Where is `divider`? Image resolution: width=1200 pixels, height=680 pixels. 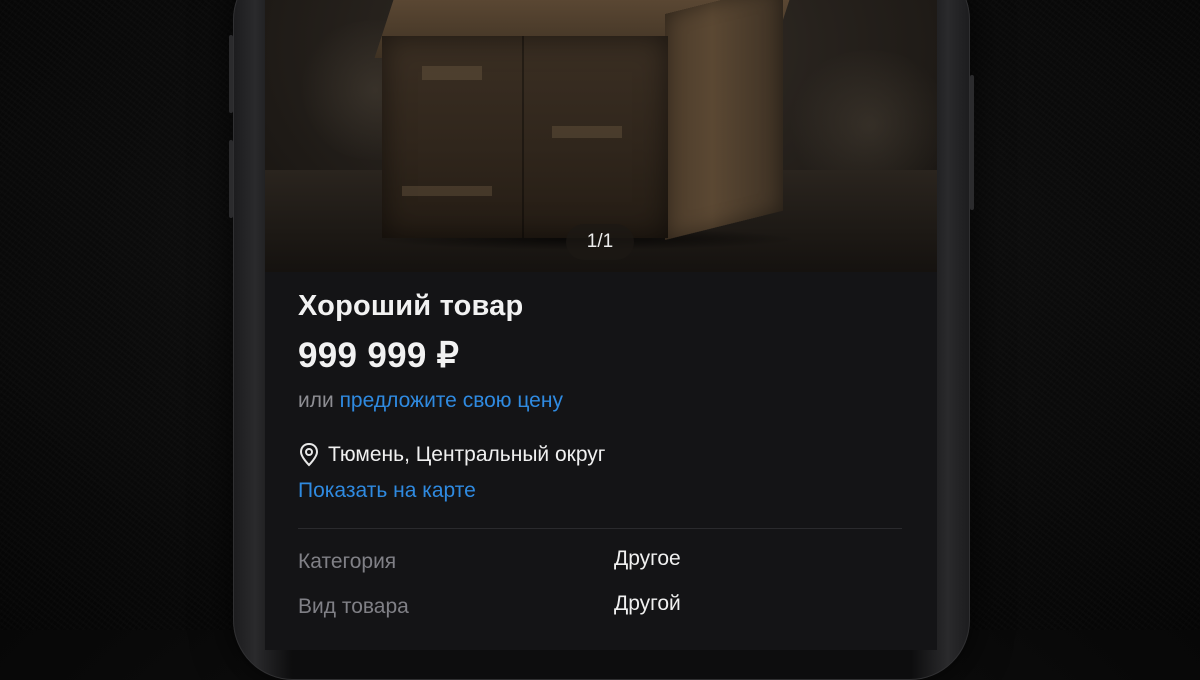
divider is located at coordinates (600, 528).